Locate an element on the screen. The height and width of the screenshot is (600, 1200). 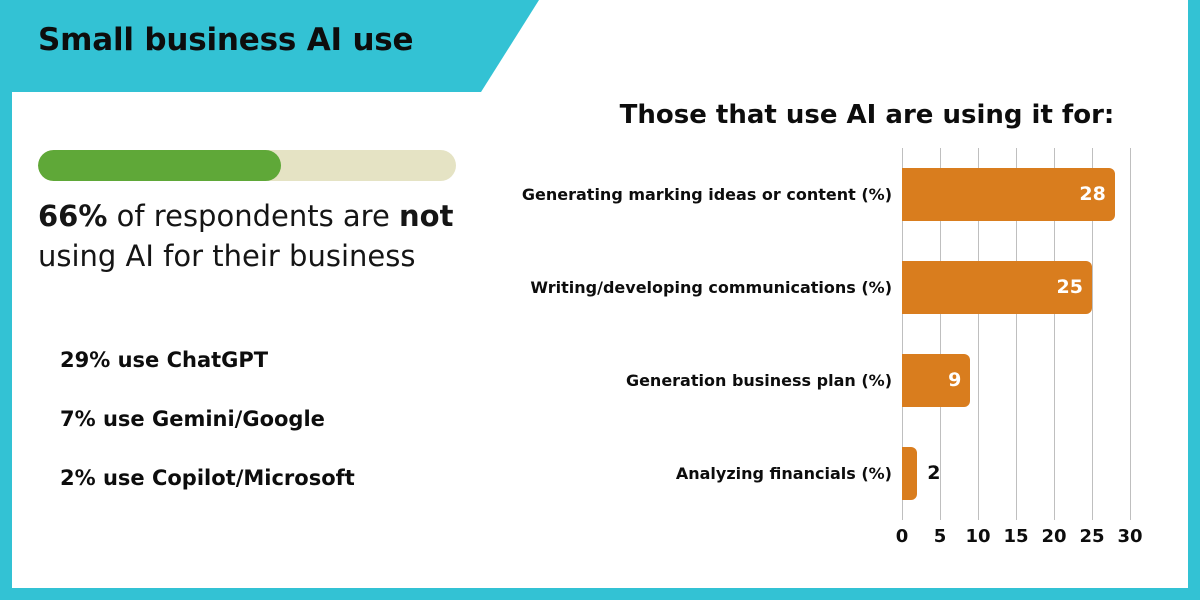
stat-item: 29% use ChatGPT is located at coordinates (164, 360).